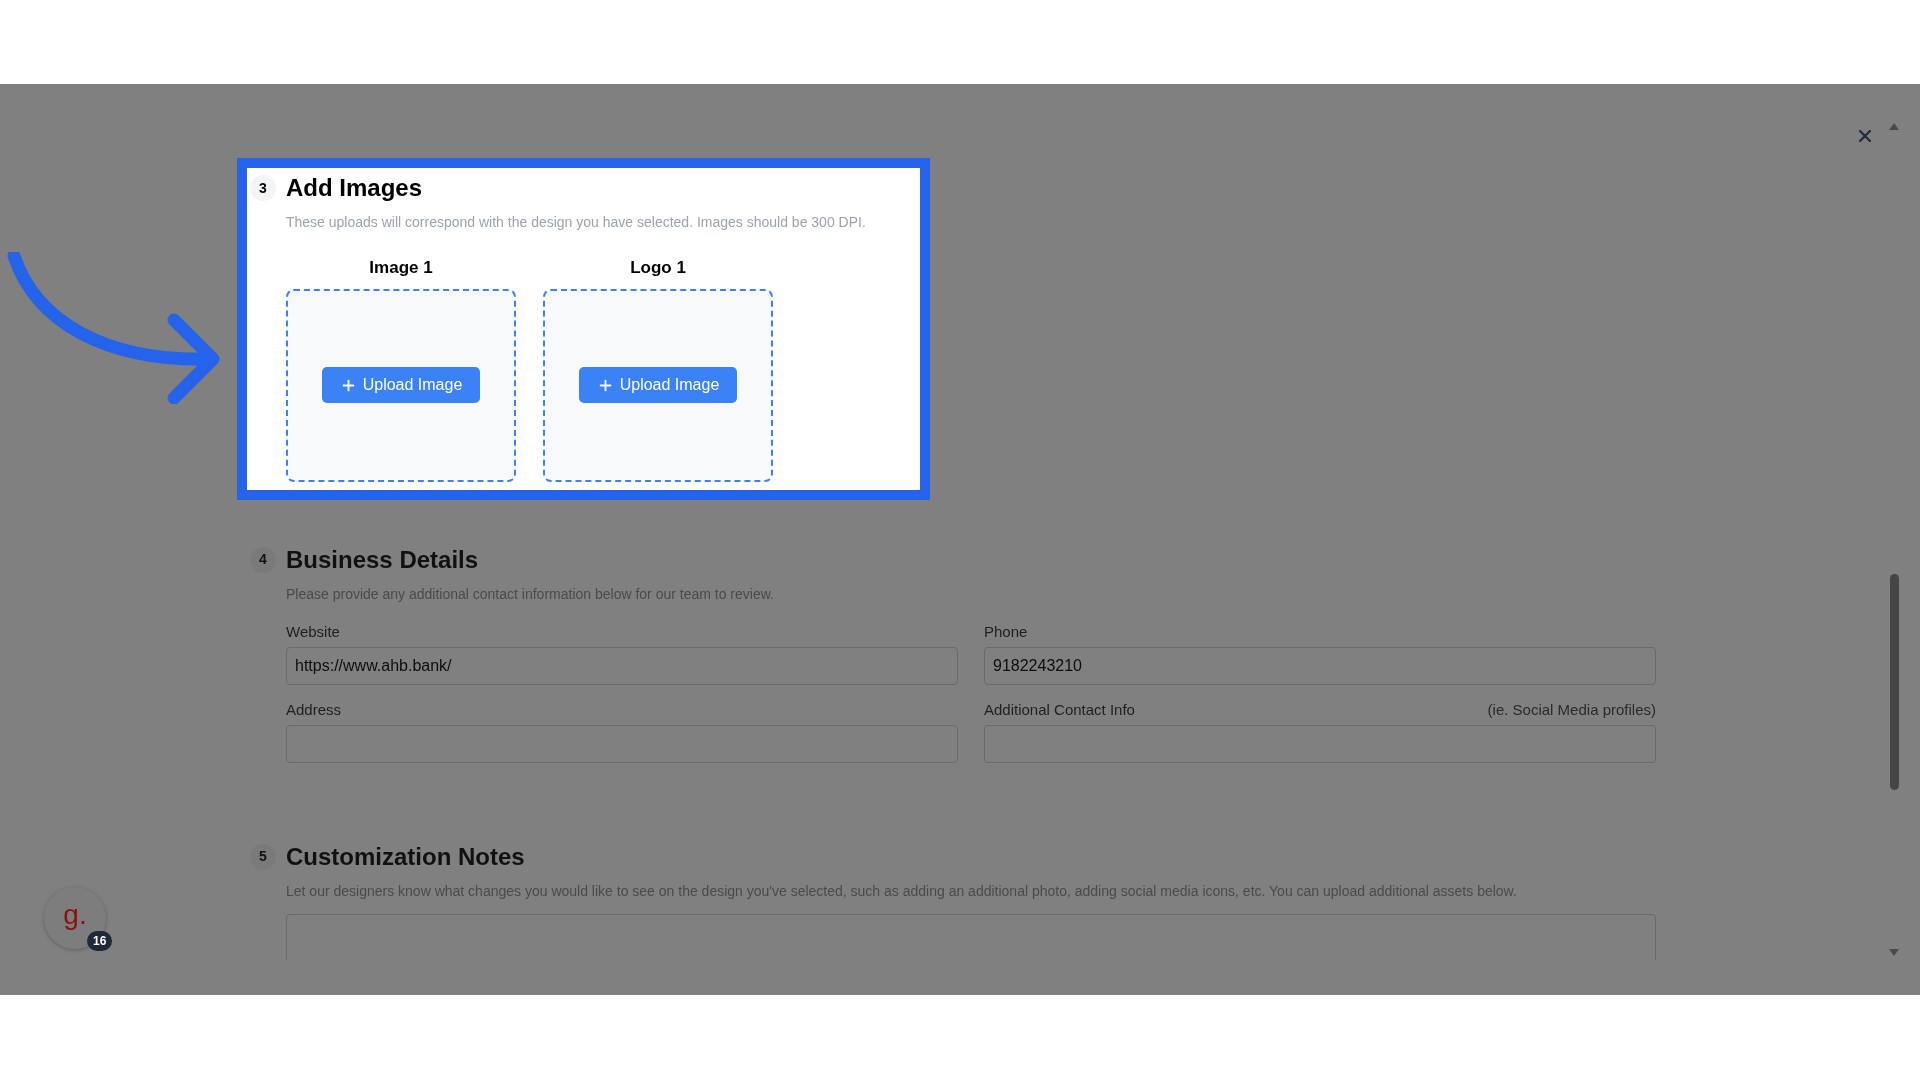 Image resolution: width=1920 pixels, height=1080 pixels. Describe the element at coordinates (658, 268) in the screenshot. I see `upload-label: Logo 1` at that location.